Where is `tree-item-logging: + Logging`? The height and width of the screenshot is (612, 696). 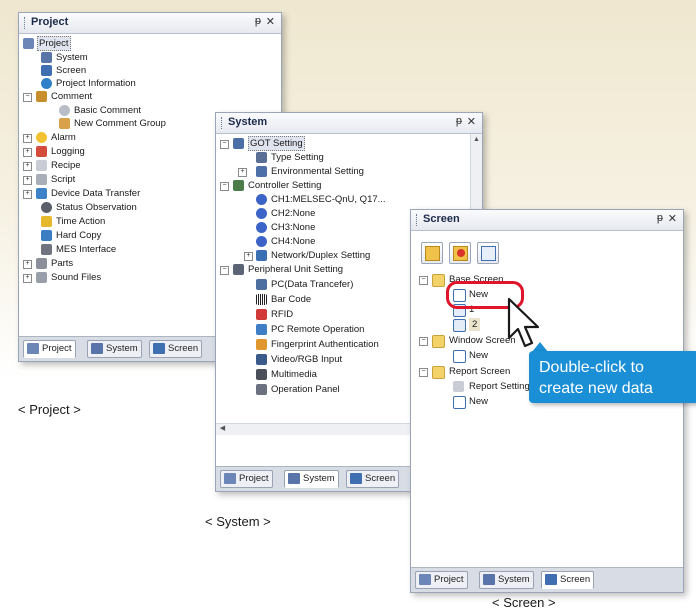
tree-item-logging: + Logging is located at coordinates (123, 151).